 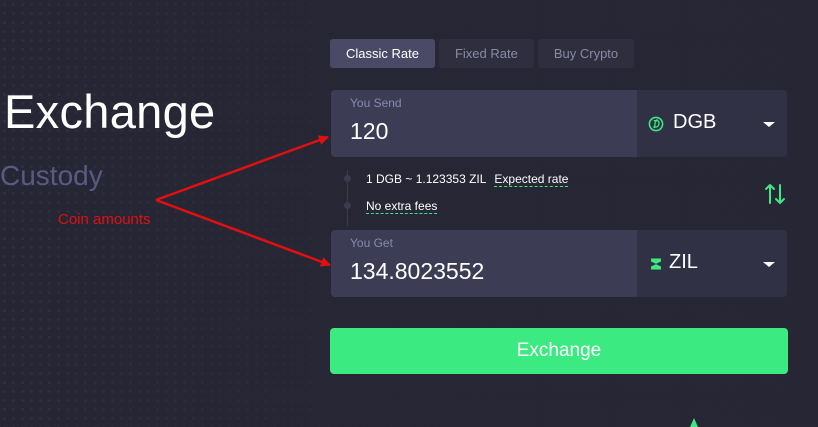 I want to click on tab-fixed-rate: Fixed Rate, so click(x=486, y=53).